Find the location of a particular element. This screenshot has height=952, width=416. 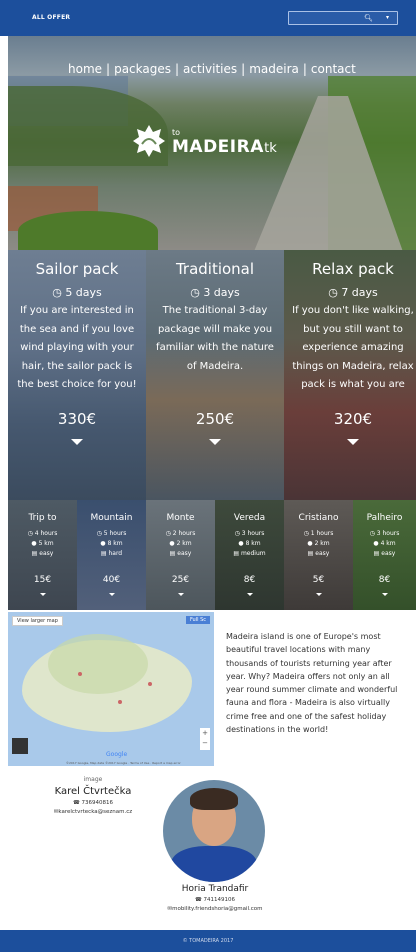

contact-email: ✉karelctvrtecka@seznam.cz is located at coordinates (93, 812).